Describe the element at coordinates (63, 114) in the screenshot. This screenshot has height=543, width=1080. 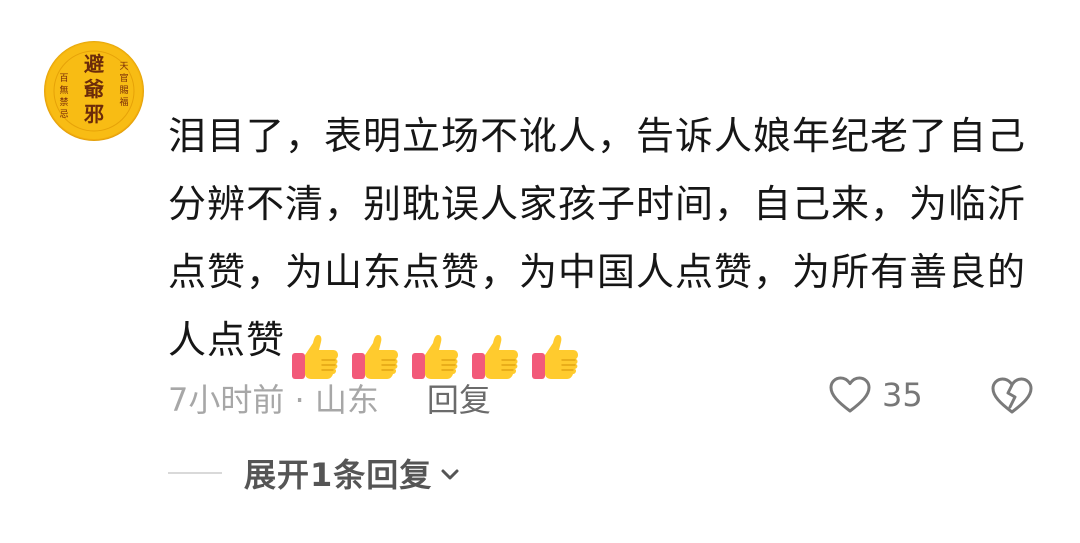
I see `svg-text: 忌` at that location.